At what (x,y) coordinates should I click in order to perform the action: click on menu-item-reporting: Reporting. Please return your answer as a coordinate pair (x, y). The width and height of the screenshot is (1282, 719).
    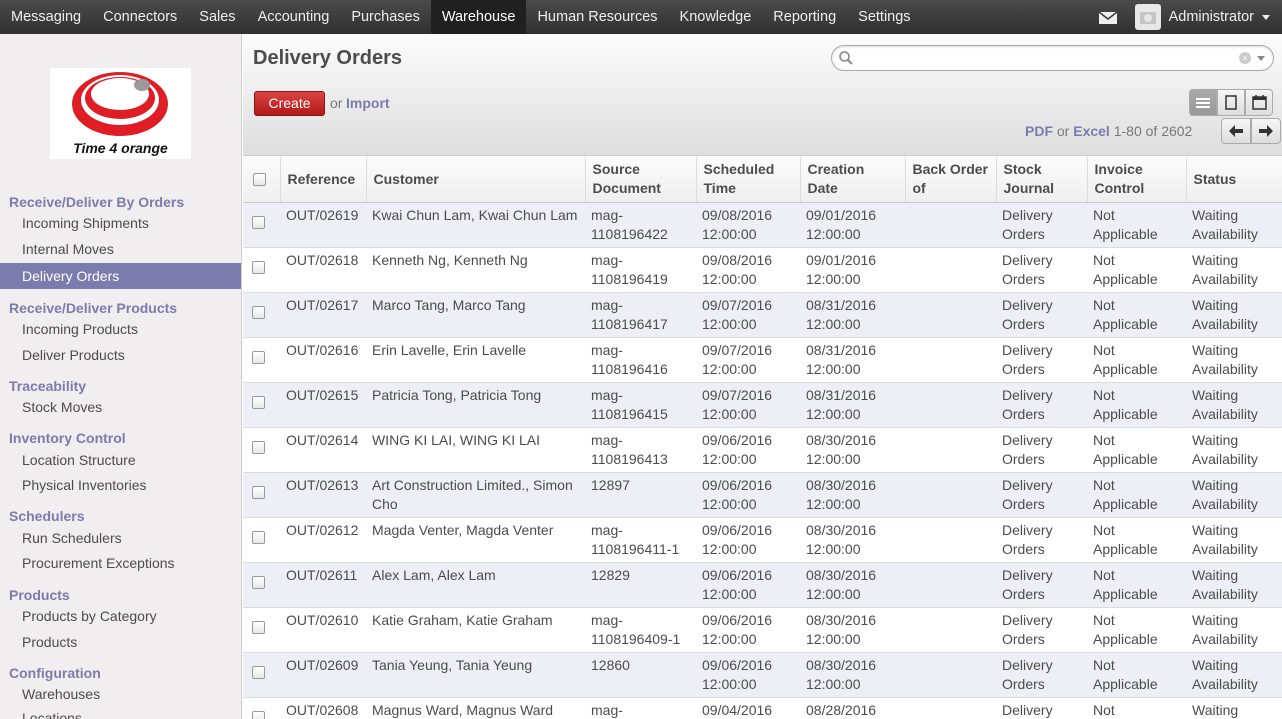
    Looking at the image, I should click on (804, 17).